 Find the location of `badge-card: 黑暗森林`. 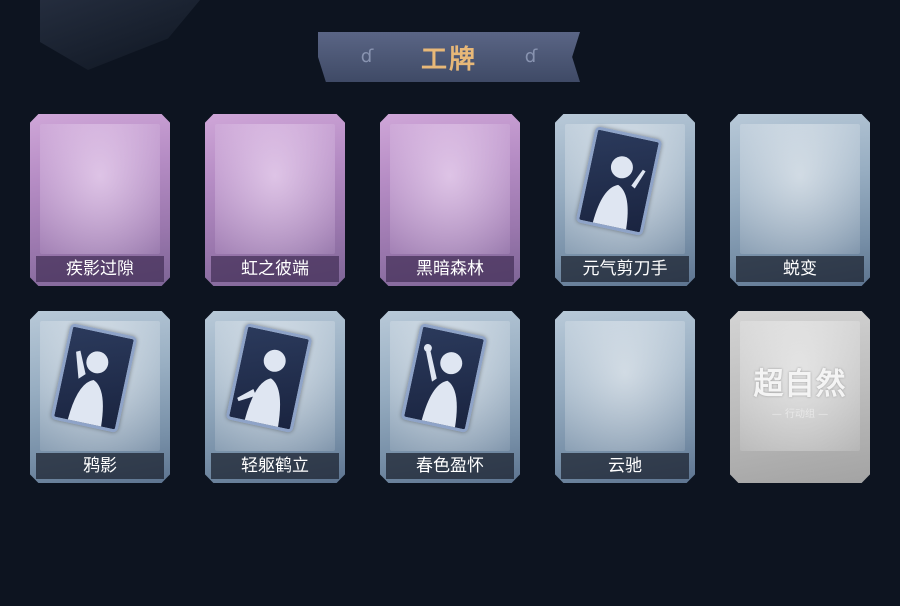

badge-card: 黑暗森林 is located at coordinates (450, 200).